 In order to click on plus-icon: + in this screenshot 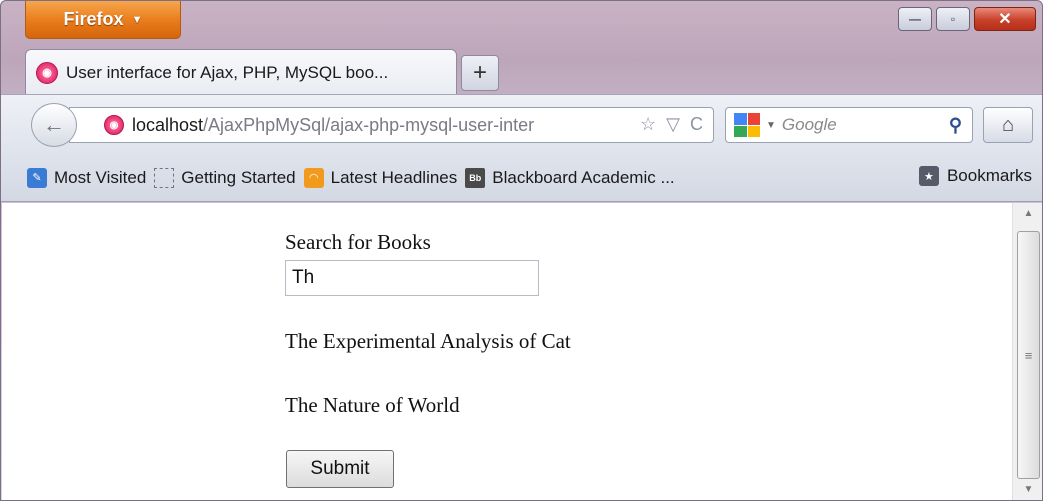, I will do `click(479, 72)`.